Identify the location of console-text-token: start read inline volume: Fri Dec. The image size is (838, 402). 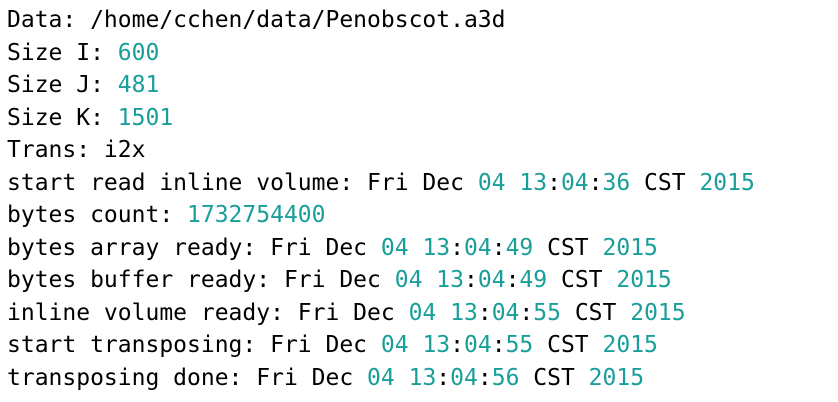
(242, 182).